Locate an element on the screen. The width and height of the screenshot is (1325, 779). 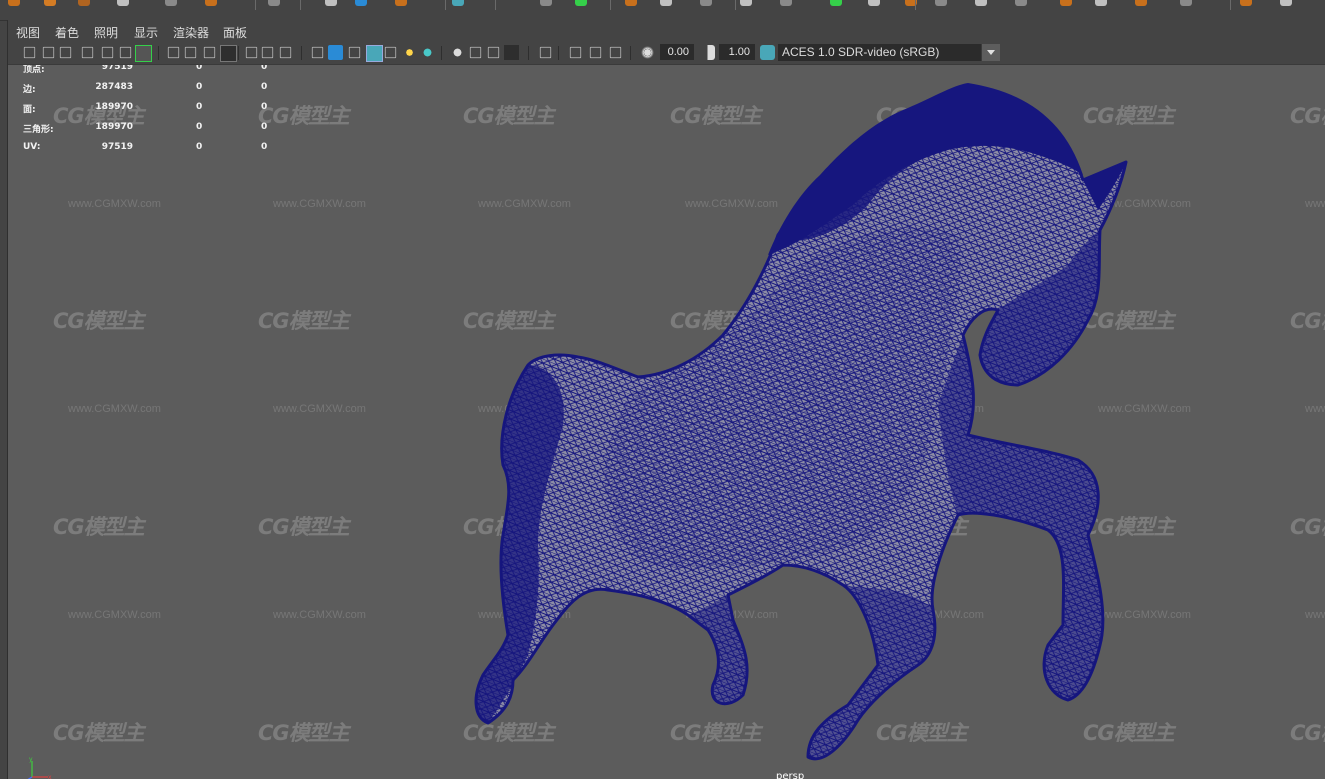
grease-pencil-icon is located at coordinates (143, 53).